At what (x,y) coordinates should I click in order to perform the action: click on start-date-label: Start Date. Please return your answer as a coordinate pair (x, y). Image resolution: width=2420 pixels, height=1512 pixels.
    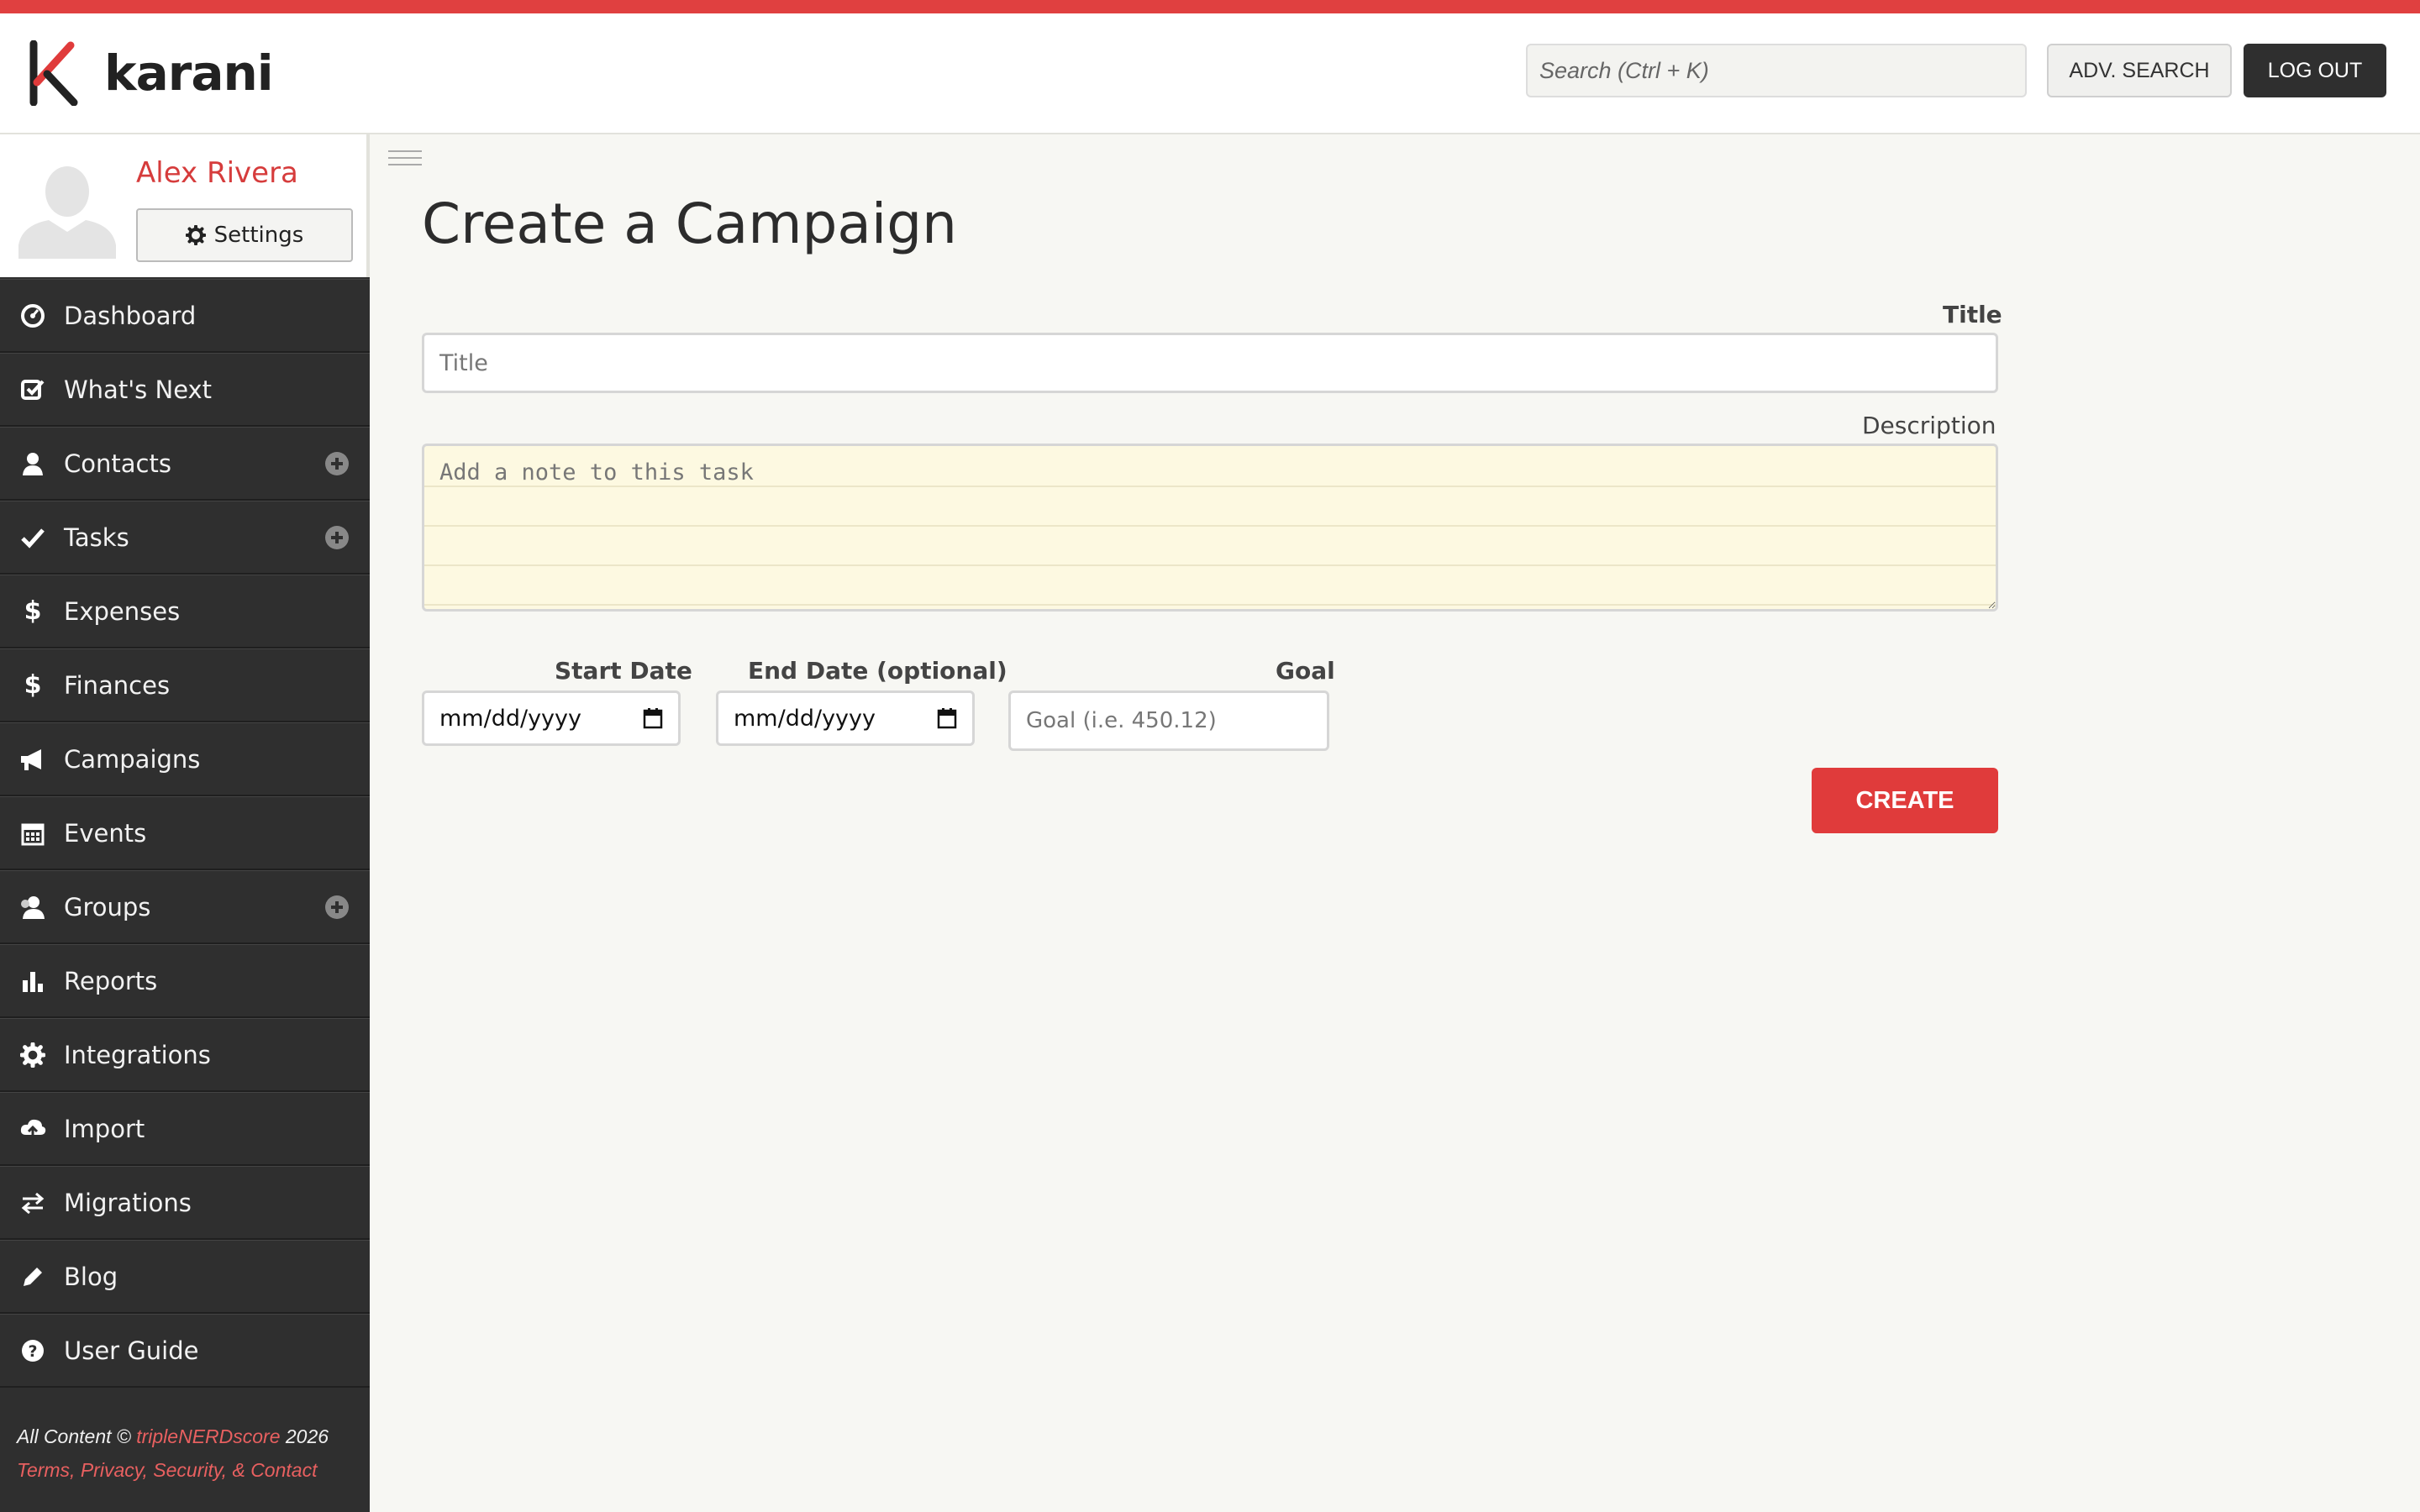
    Looking at the image, I should click on (623, 671).